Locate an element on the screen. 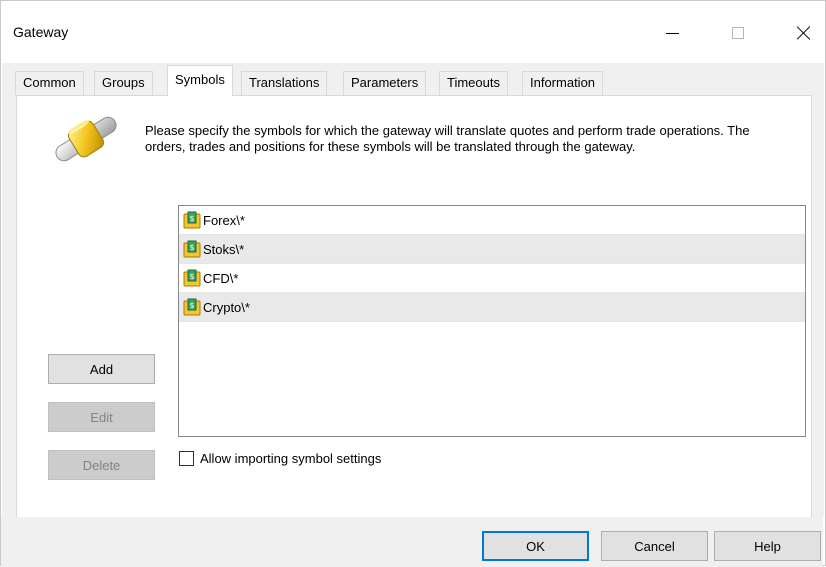 The image size is (826, 567). list-item-label: CFD\* is located at coordinates (221, 278).